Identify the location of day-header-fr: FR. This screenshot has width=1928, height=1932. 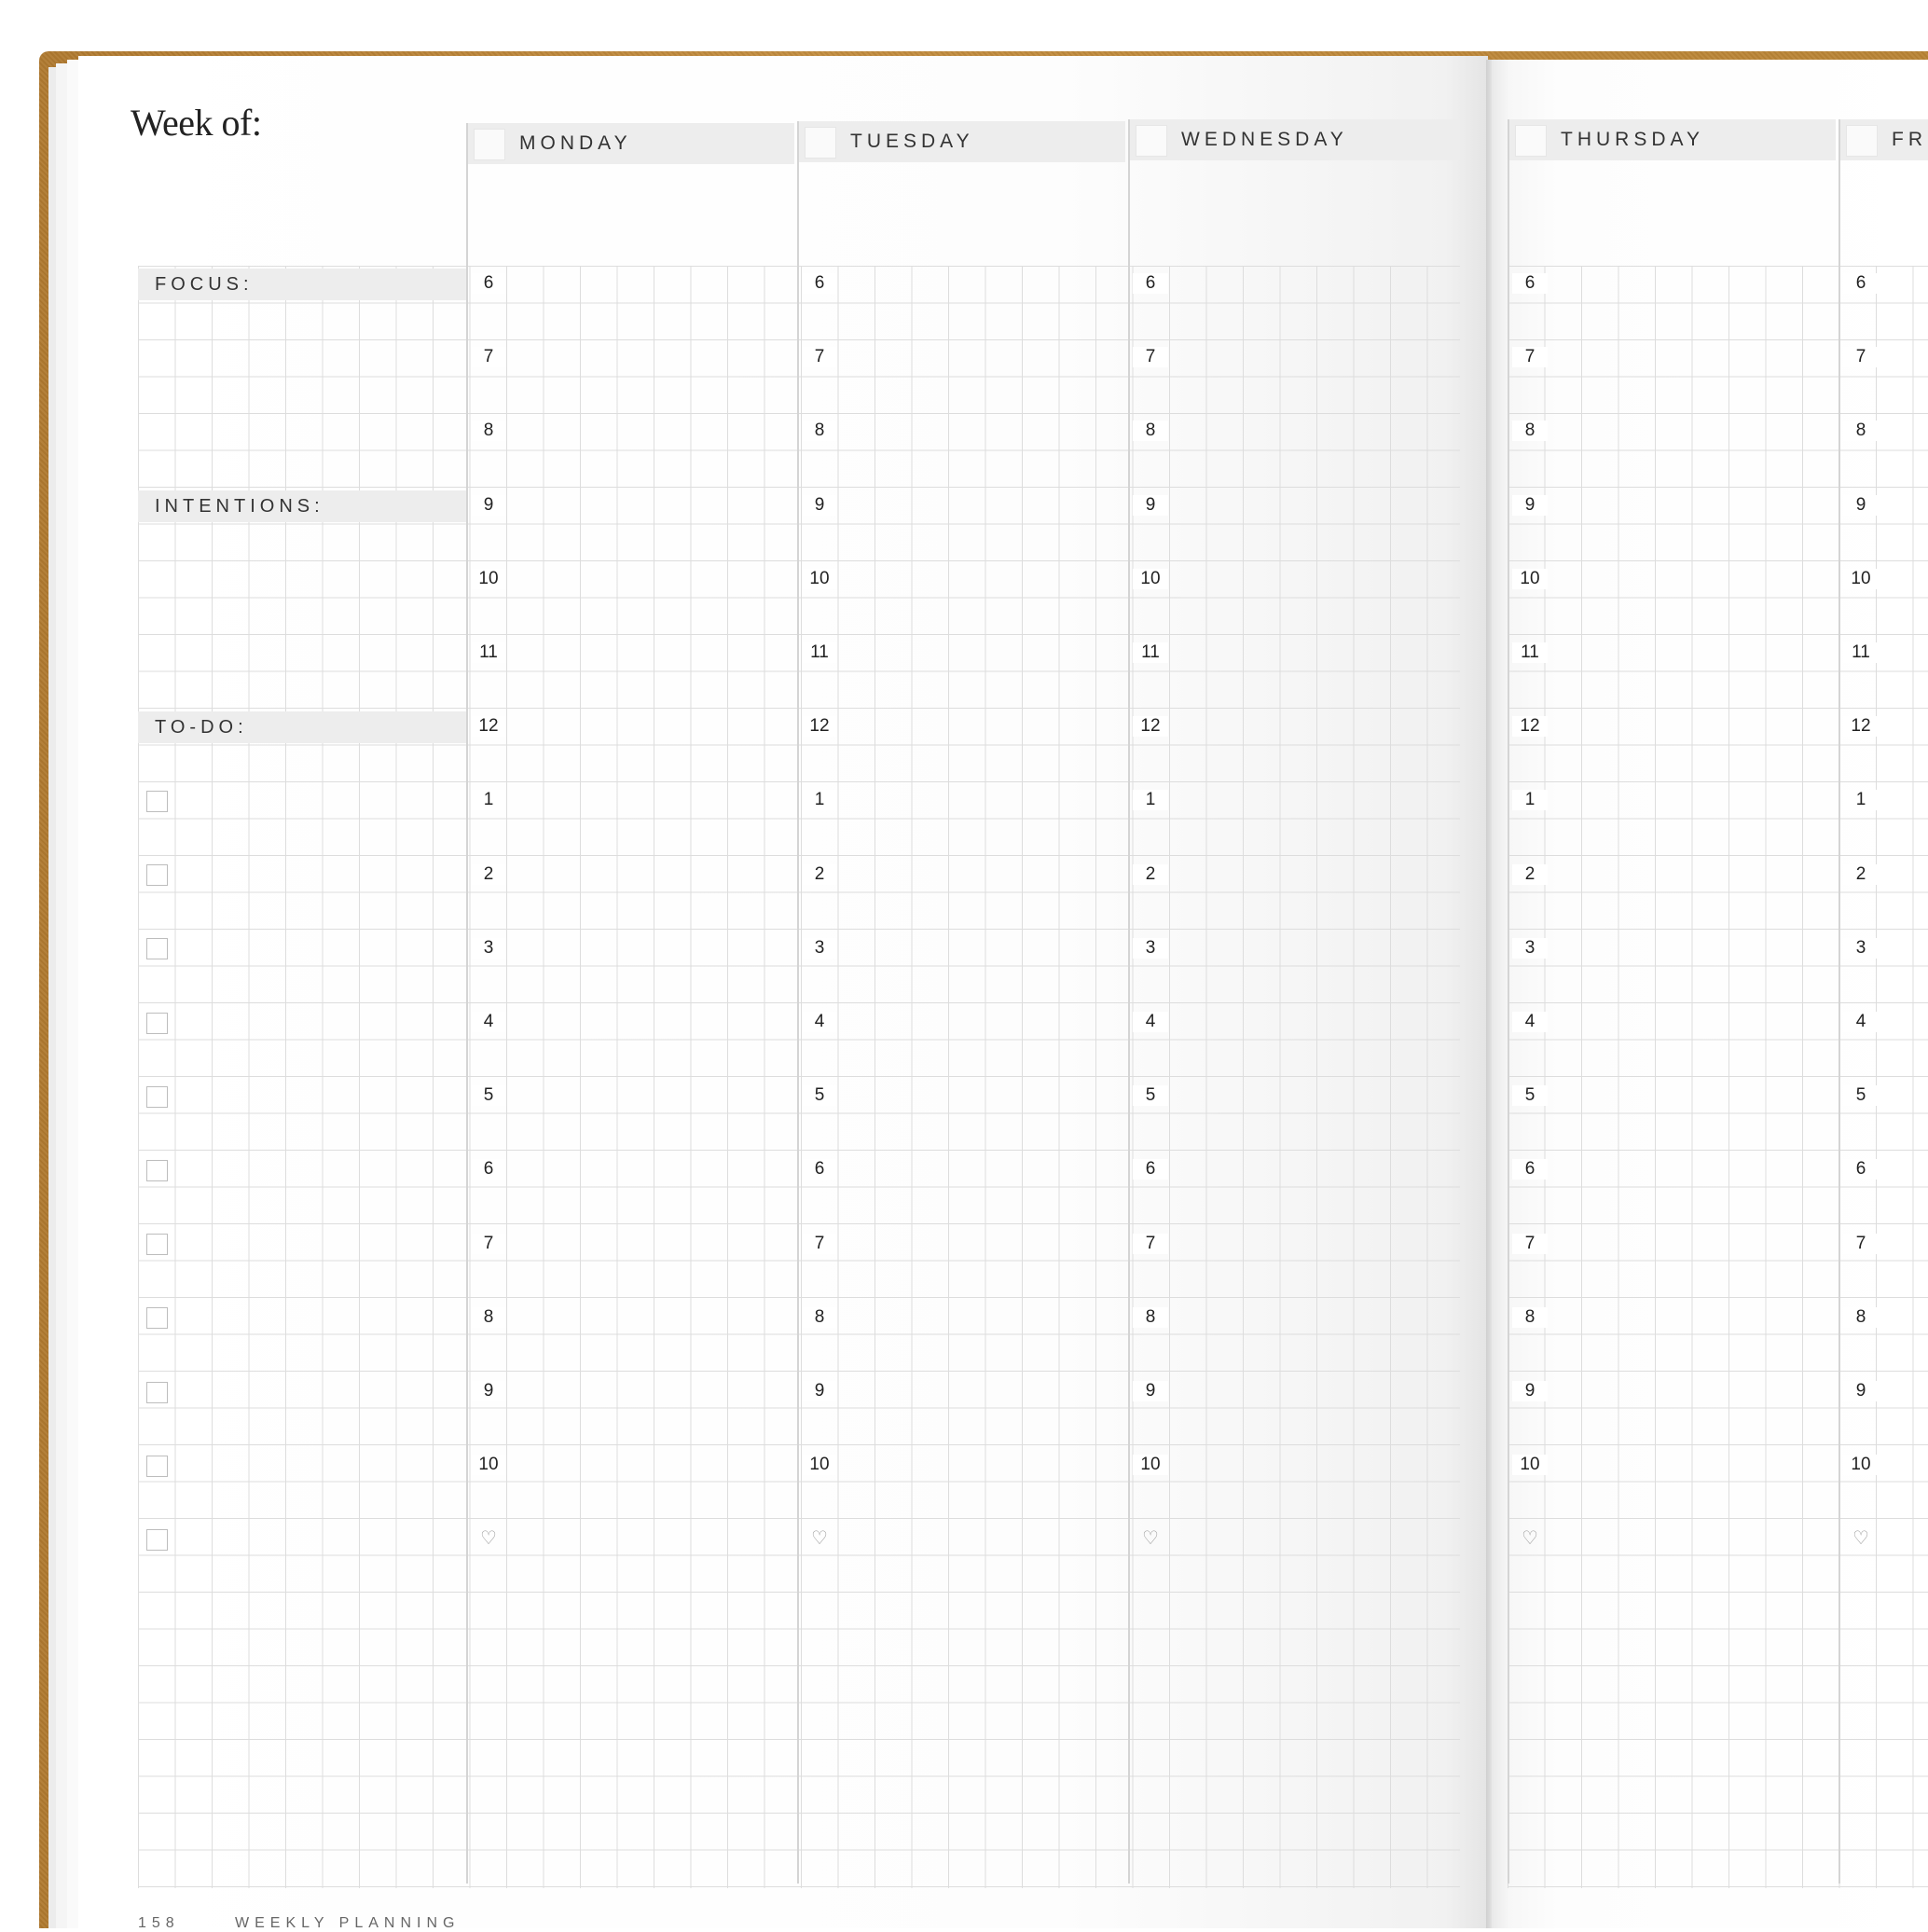
(1884, 140).